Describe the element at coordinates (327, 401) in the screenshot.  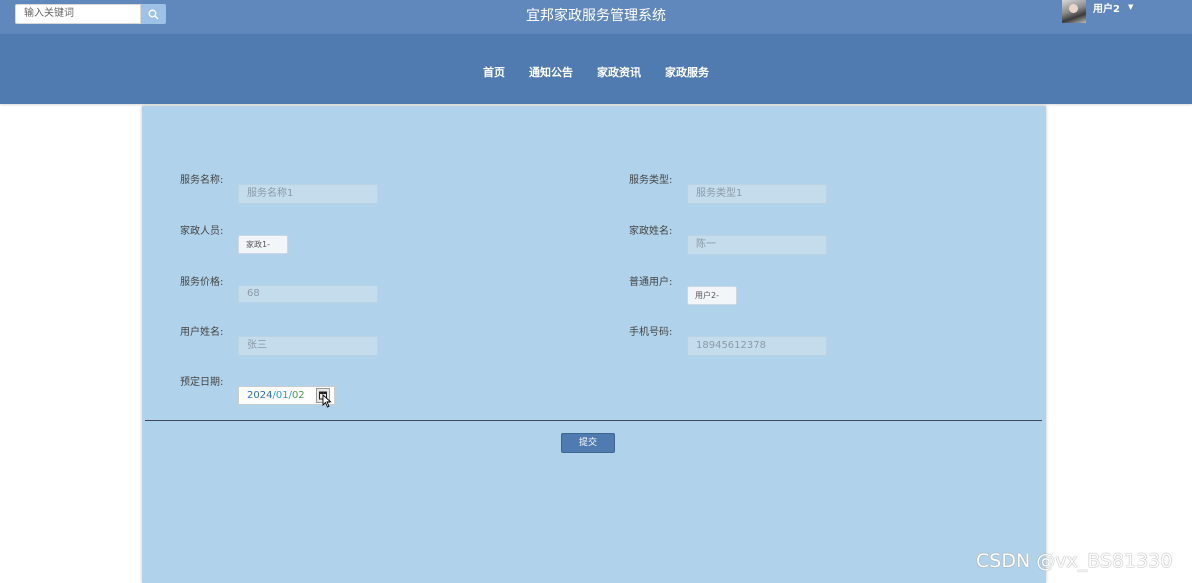
I see `mouse-cursor-icon` at that location.